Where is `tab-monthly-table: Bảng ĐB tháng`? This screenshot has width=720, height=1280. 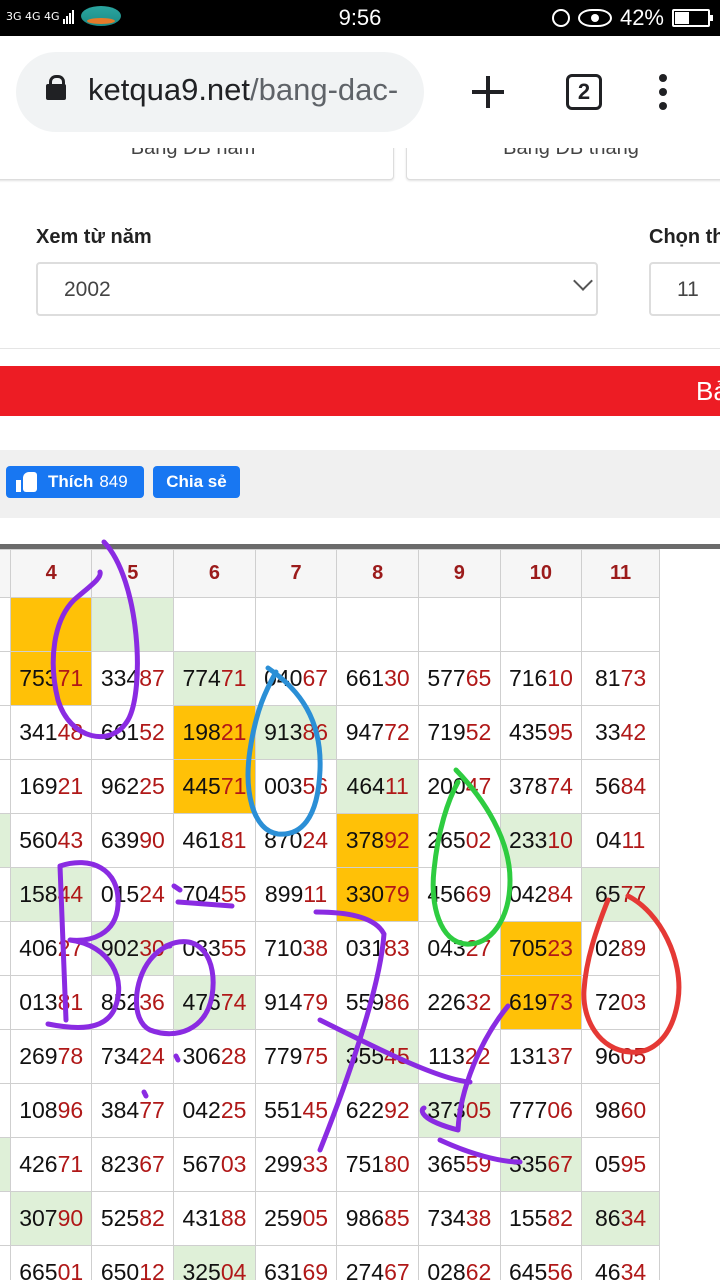
tab-monthly-table: Bảng ĐB tháng is located at coordinates (563, 164).